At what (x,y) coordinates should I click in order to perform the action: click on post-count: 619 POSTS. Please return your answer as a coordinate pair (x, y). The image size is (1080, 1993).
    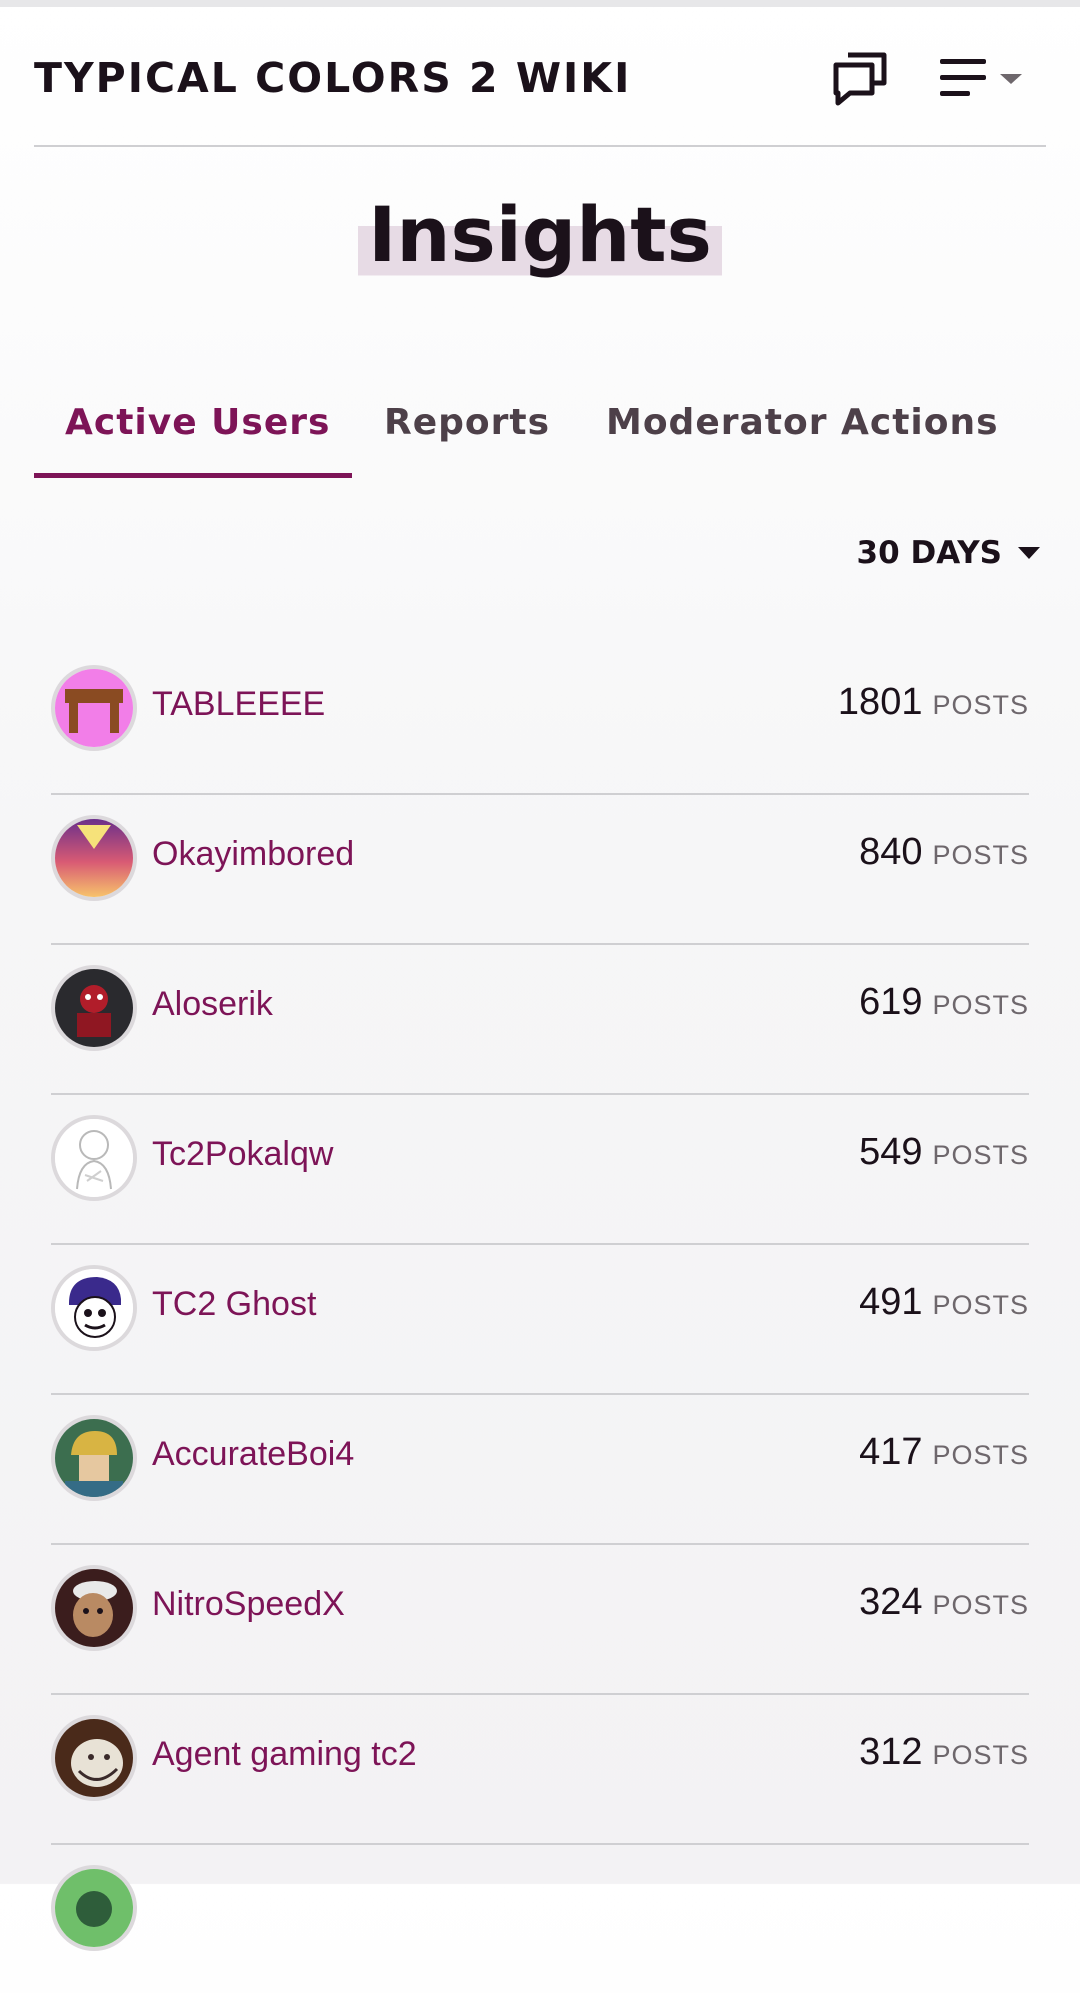
    Looking at the image, I should click on (944, 1002).